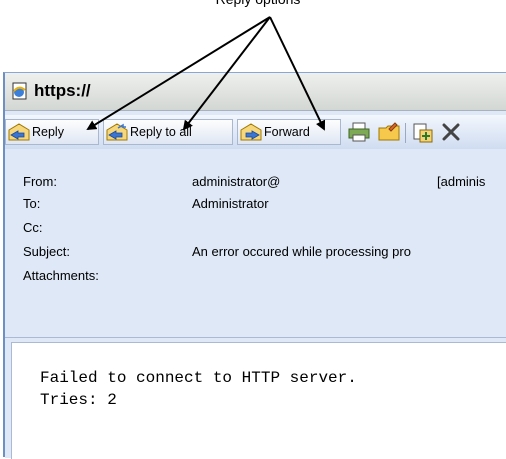 The height and width of the screenshot is (459, 506). I want to click on annotation-arrows, so click(206, 73).